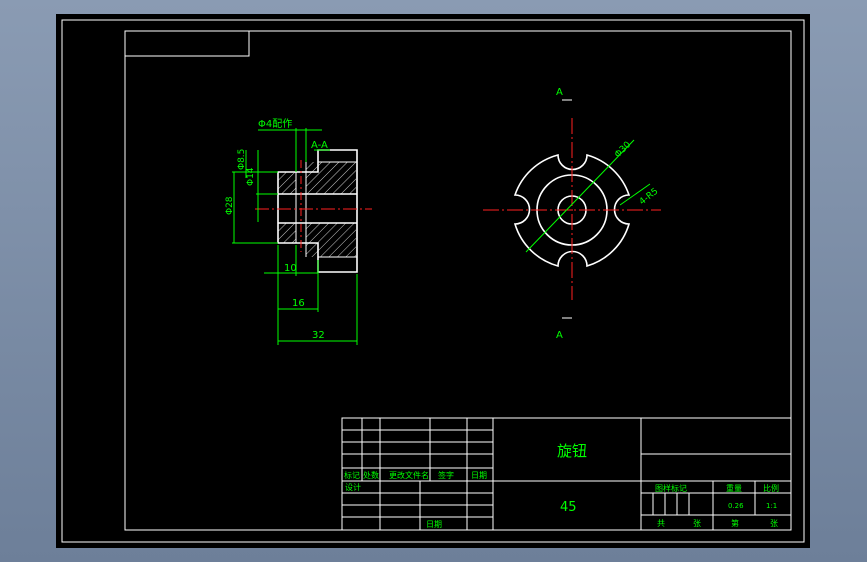 This screenshot has height=562, width=867. What do you see at coordinates (287, 233) in the screenshot?
I see `hatch-lower-left` at bounding box center [287, 233].